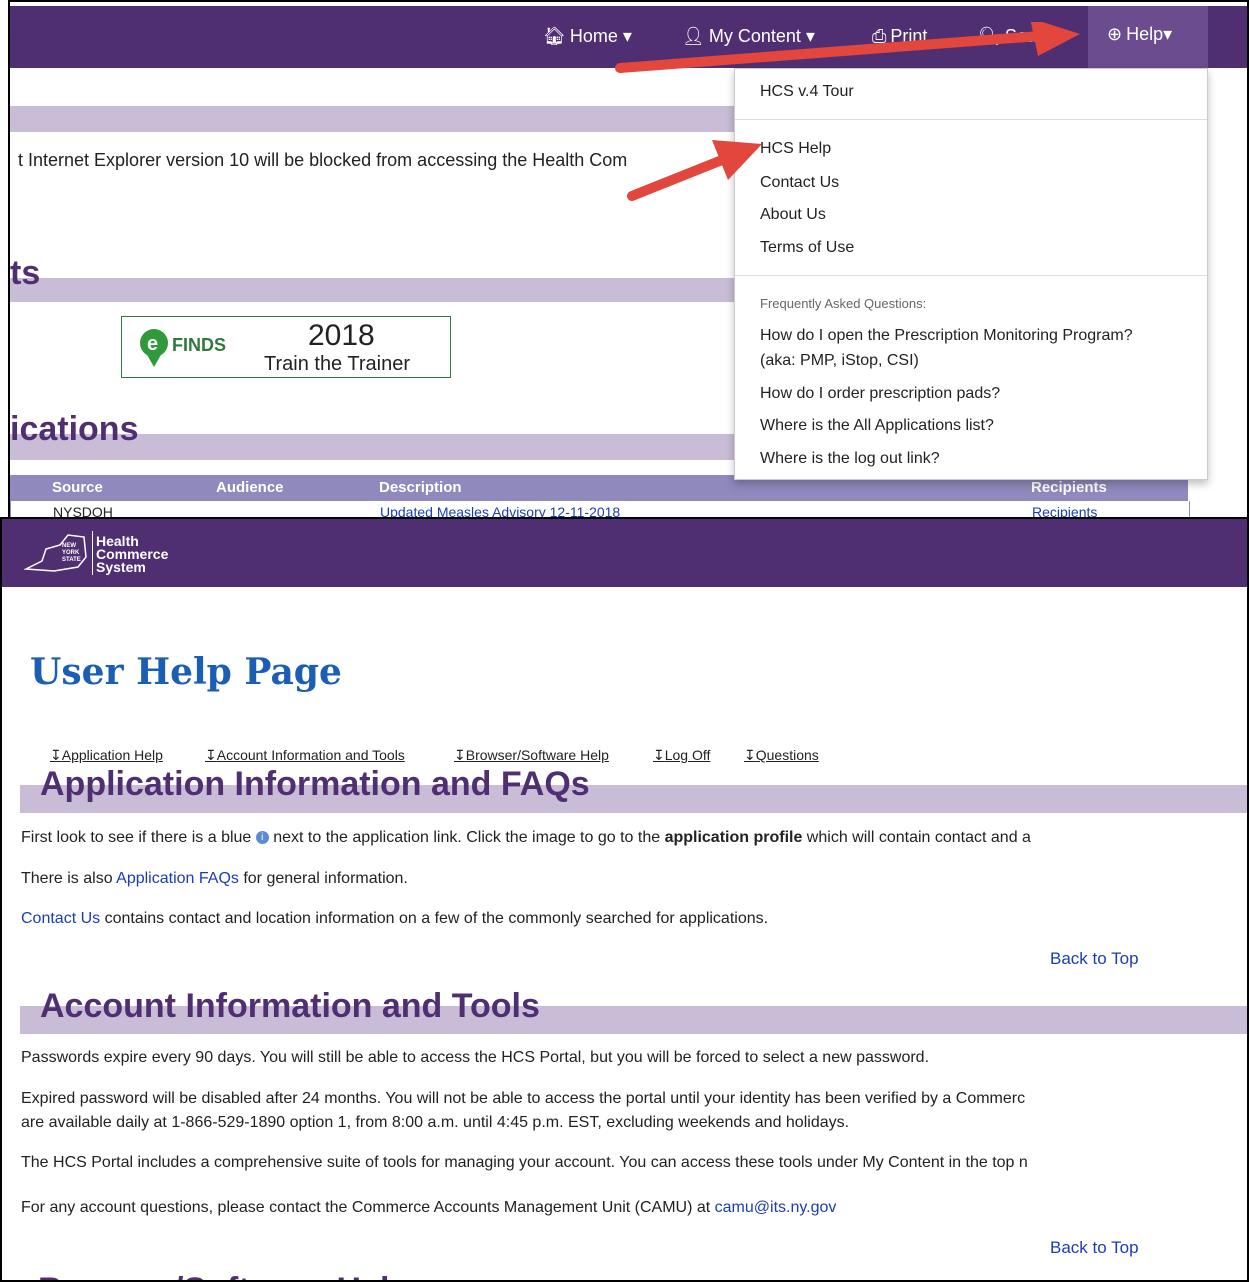 The height and width of the screenshot is (1282, 1249). Describe the element at coordinates (807, 248) in the screenshot. I see `menu-item-terms: Terms of Use` at that location.